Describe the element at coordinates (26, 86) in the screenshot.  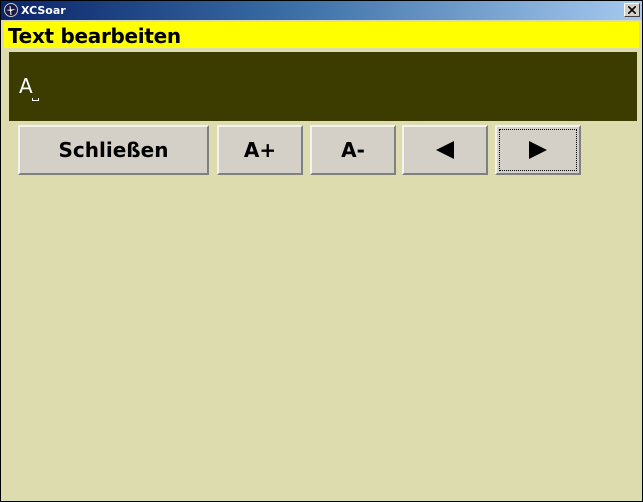
I see `text-value: A` at that location.